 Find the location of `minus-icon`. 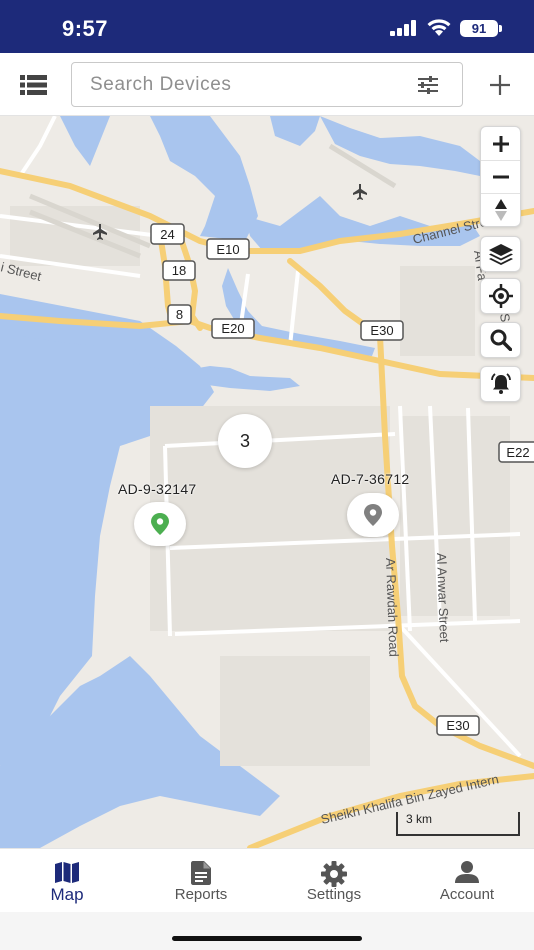

minus-icon is located at coordinates (500, 177).